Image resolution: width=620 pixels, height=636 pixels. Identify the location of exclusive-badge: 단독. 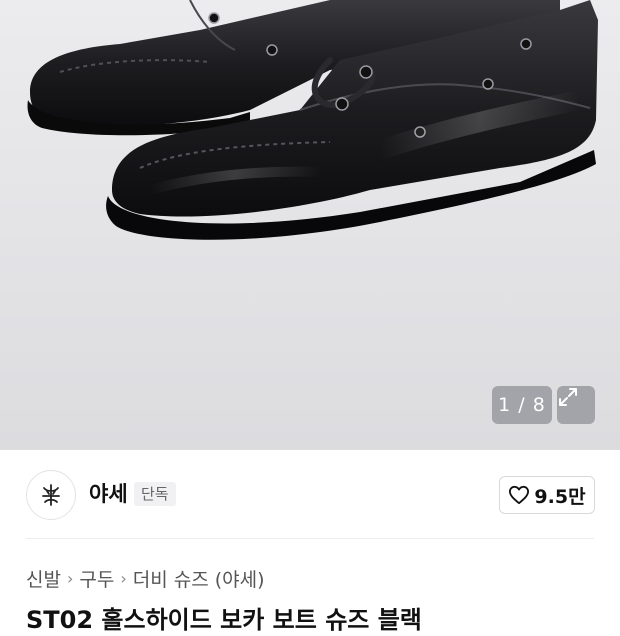
(155, 494).